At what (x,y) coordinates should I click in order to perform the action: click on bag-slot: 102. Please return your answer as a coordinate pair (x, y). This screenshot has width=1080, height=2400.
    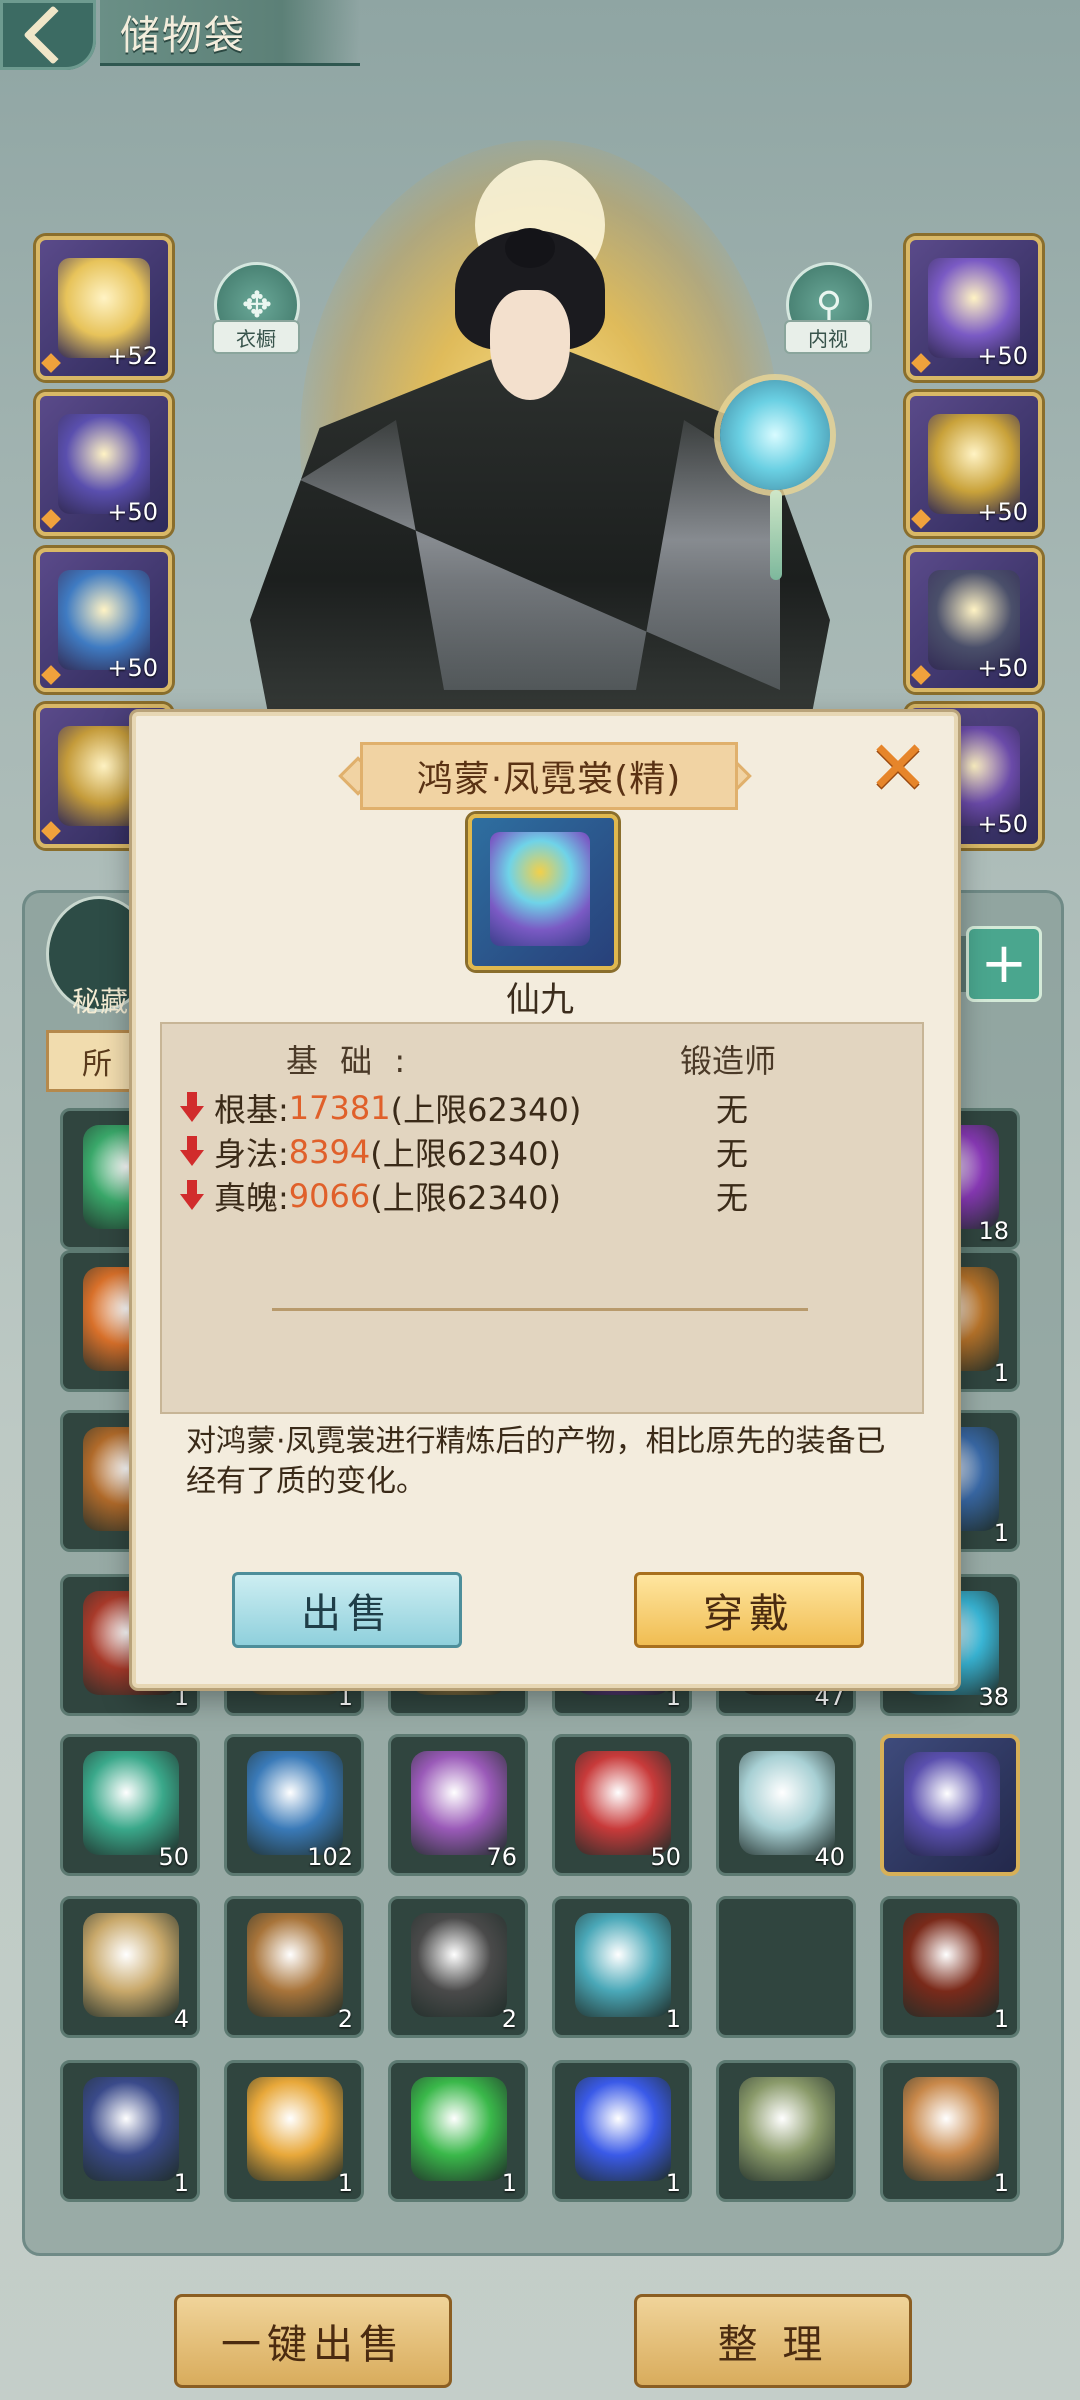
    Looking at the image, I should click on (294, 1805).